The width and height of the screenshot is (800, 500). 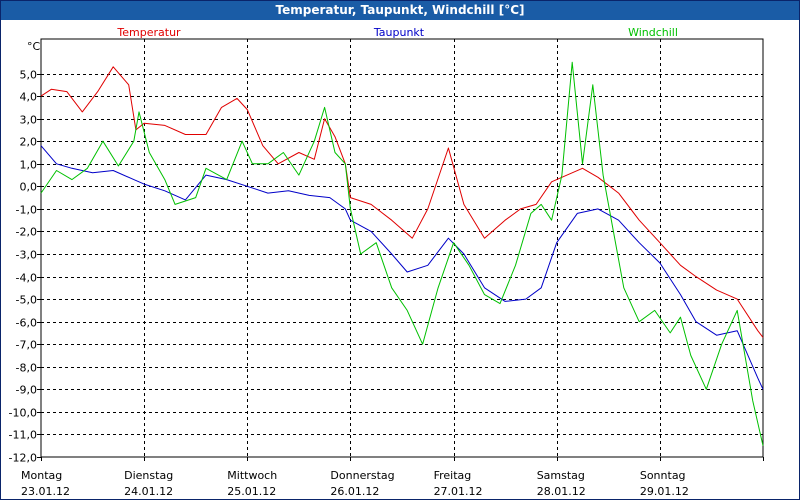 What do you see at coordinates (26, 390) in the screenshot?
I see `y-tick-label: -9,0` at bounding box center [26, 390].